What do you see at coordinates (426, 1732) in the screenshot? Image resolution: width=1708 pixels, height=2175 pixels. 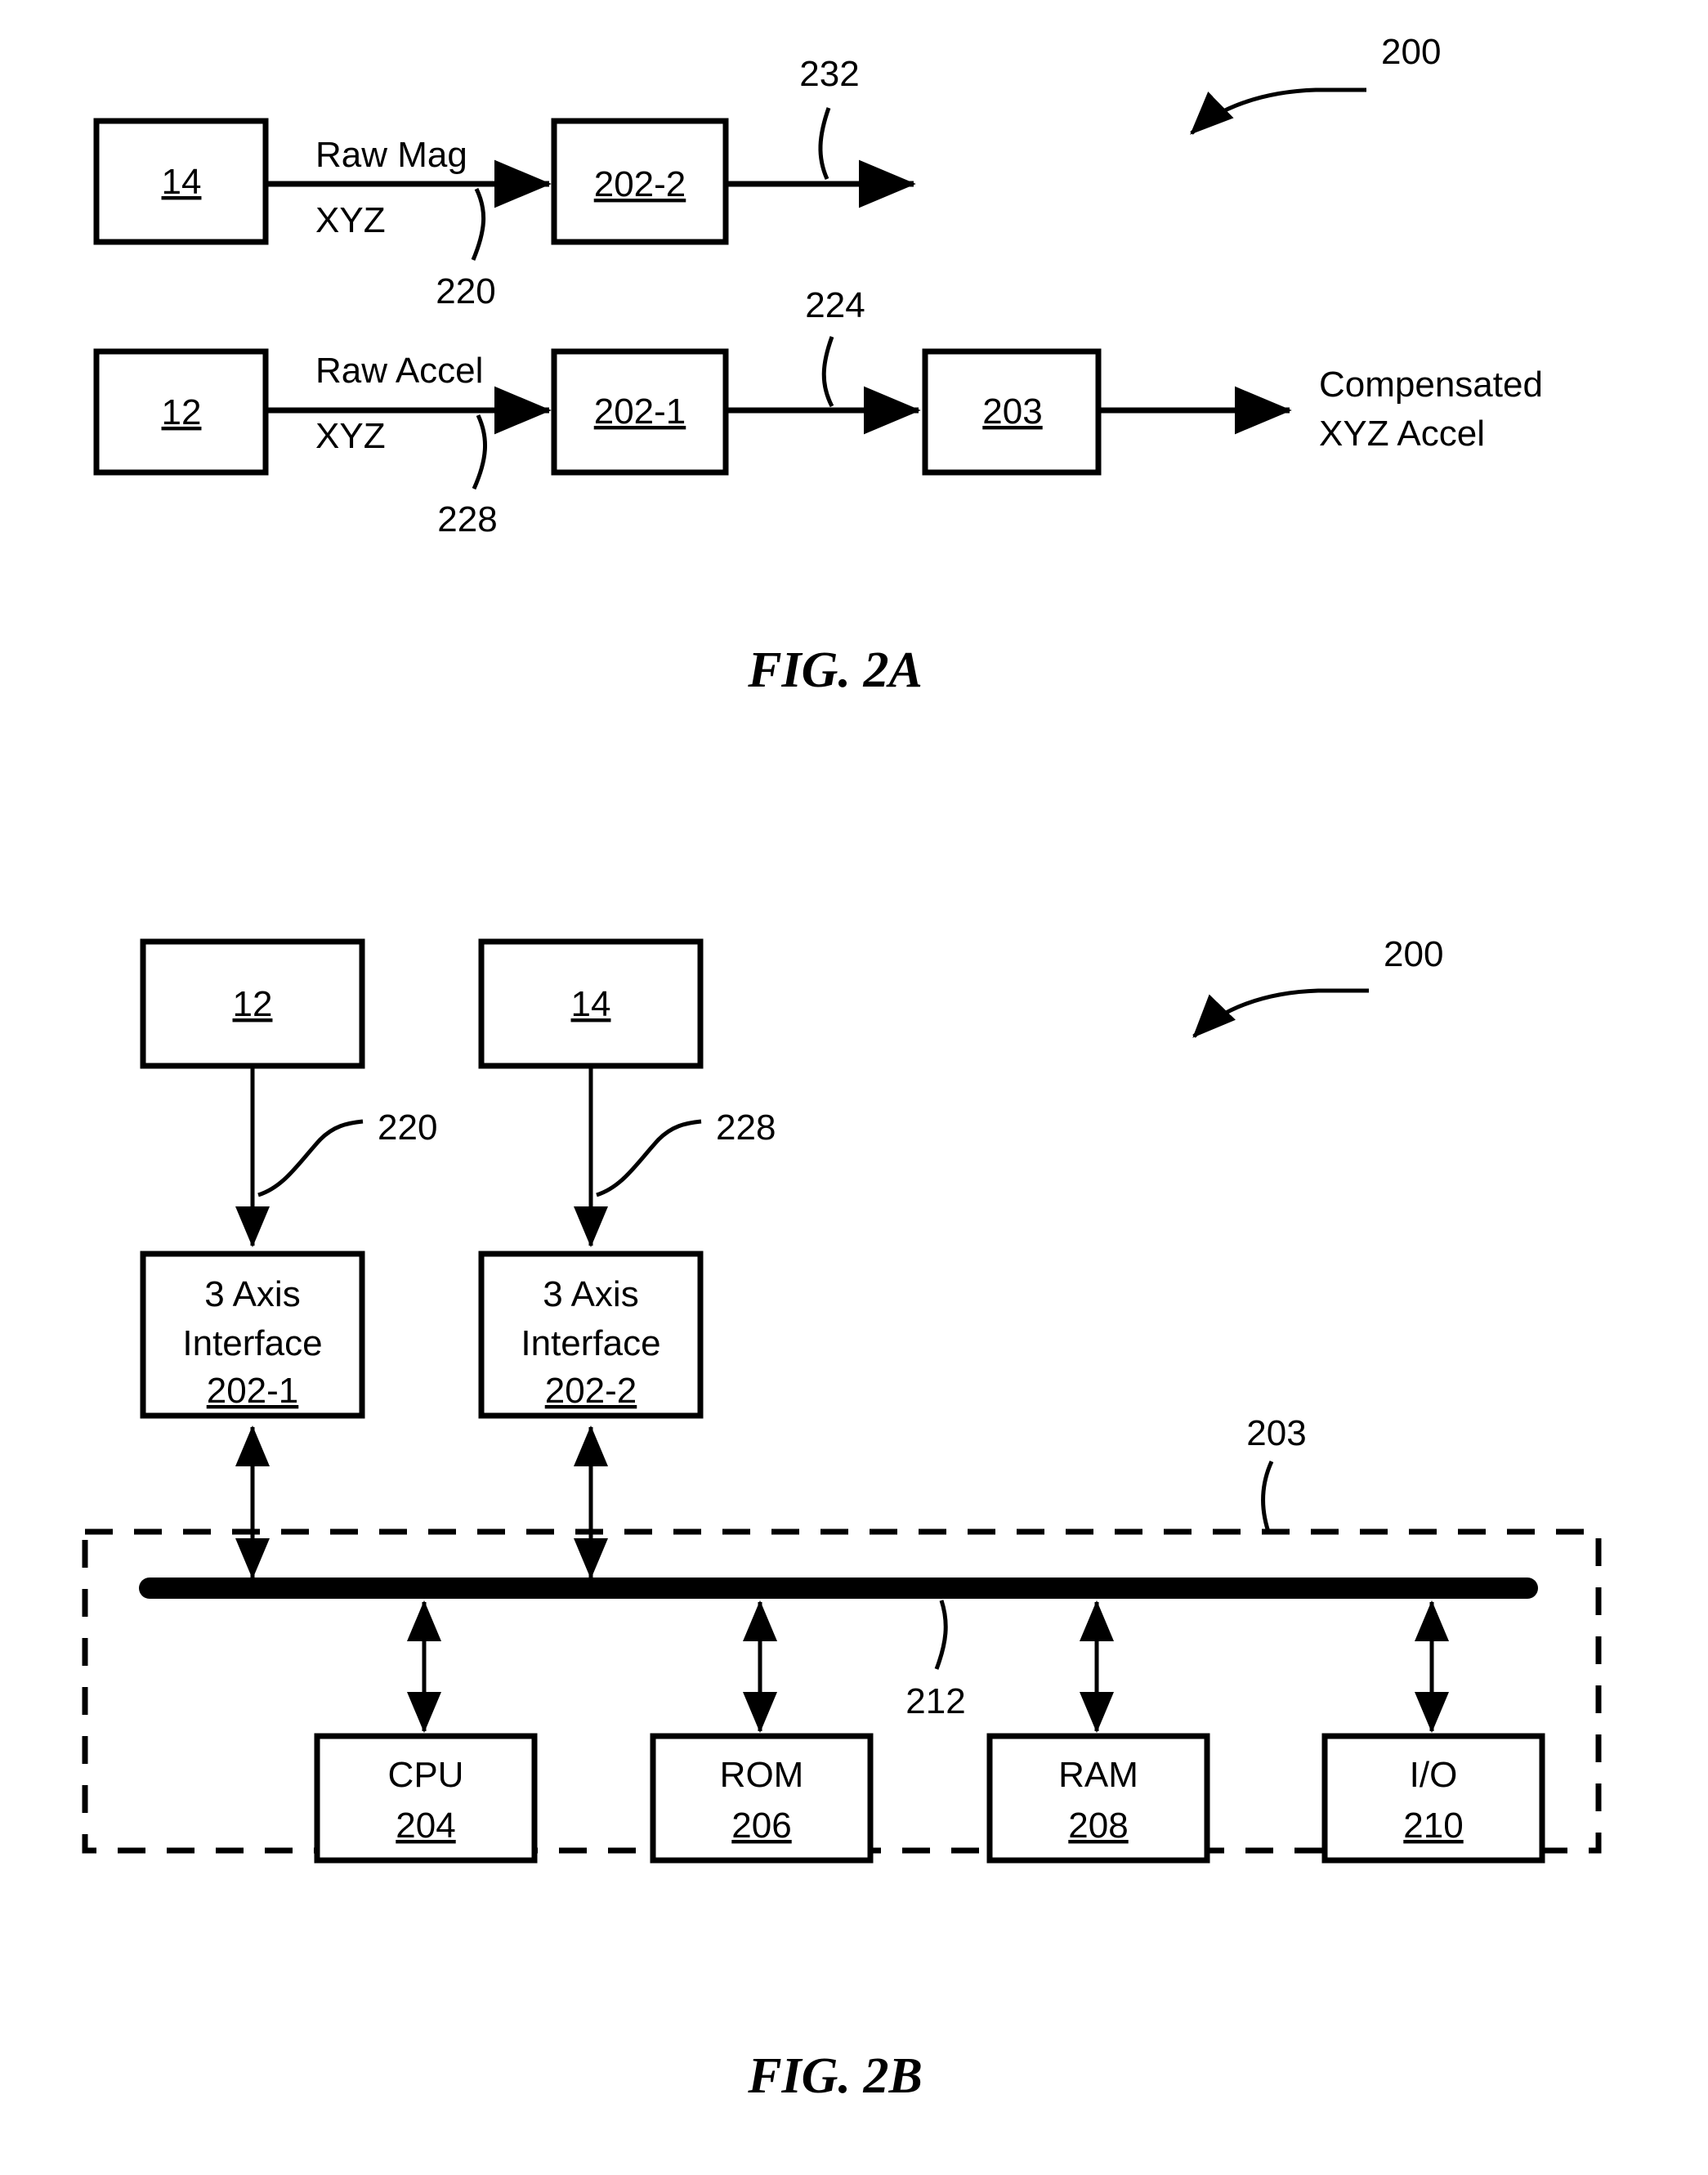 I see `fig2b-module-cpu: CPU 204` at bounding box center [426, 1732].